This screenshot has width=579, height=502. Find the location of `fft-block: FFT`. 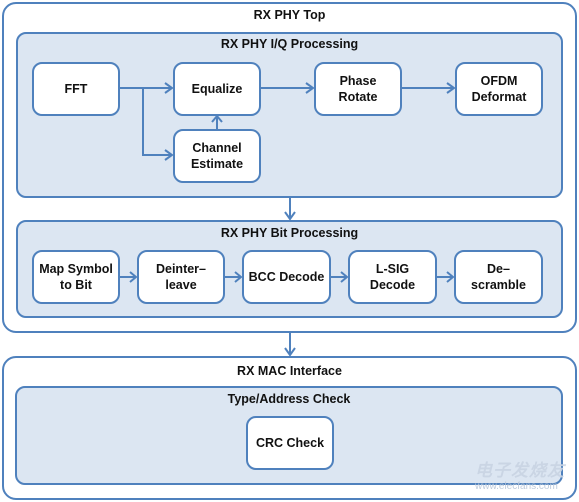

fft-block: FFT is located at coordinates (76, 89).